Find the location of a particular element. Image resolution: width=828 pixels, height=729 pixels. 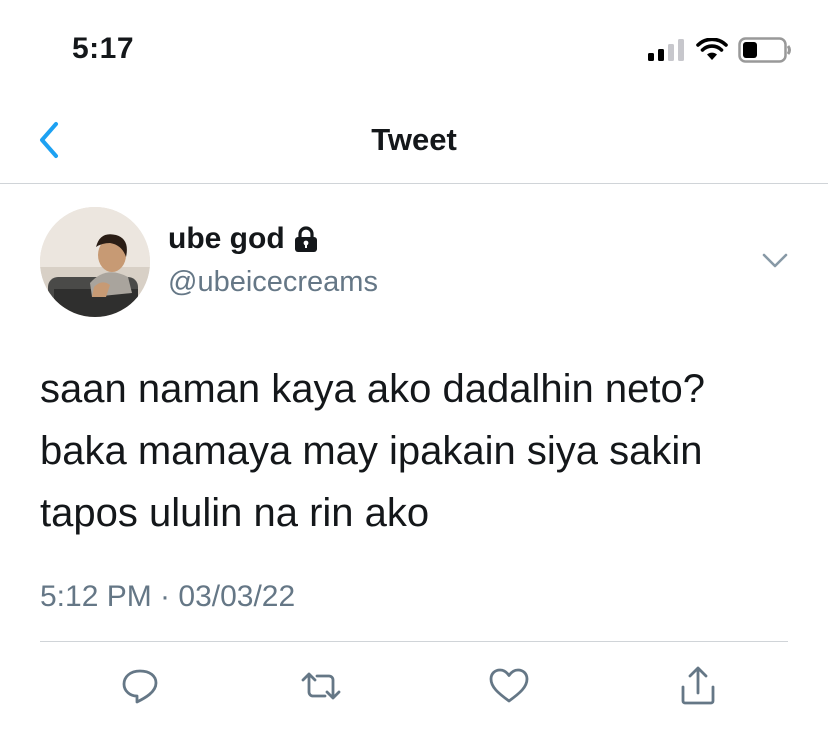

status-icons is located at coordinates (720, 50).